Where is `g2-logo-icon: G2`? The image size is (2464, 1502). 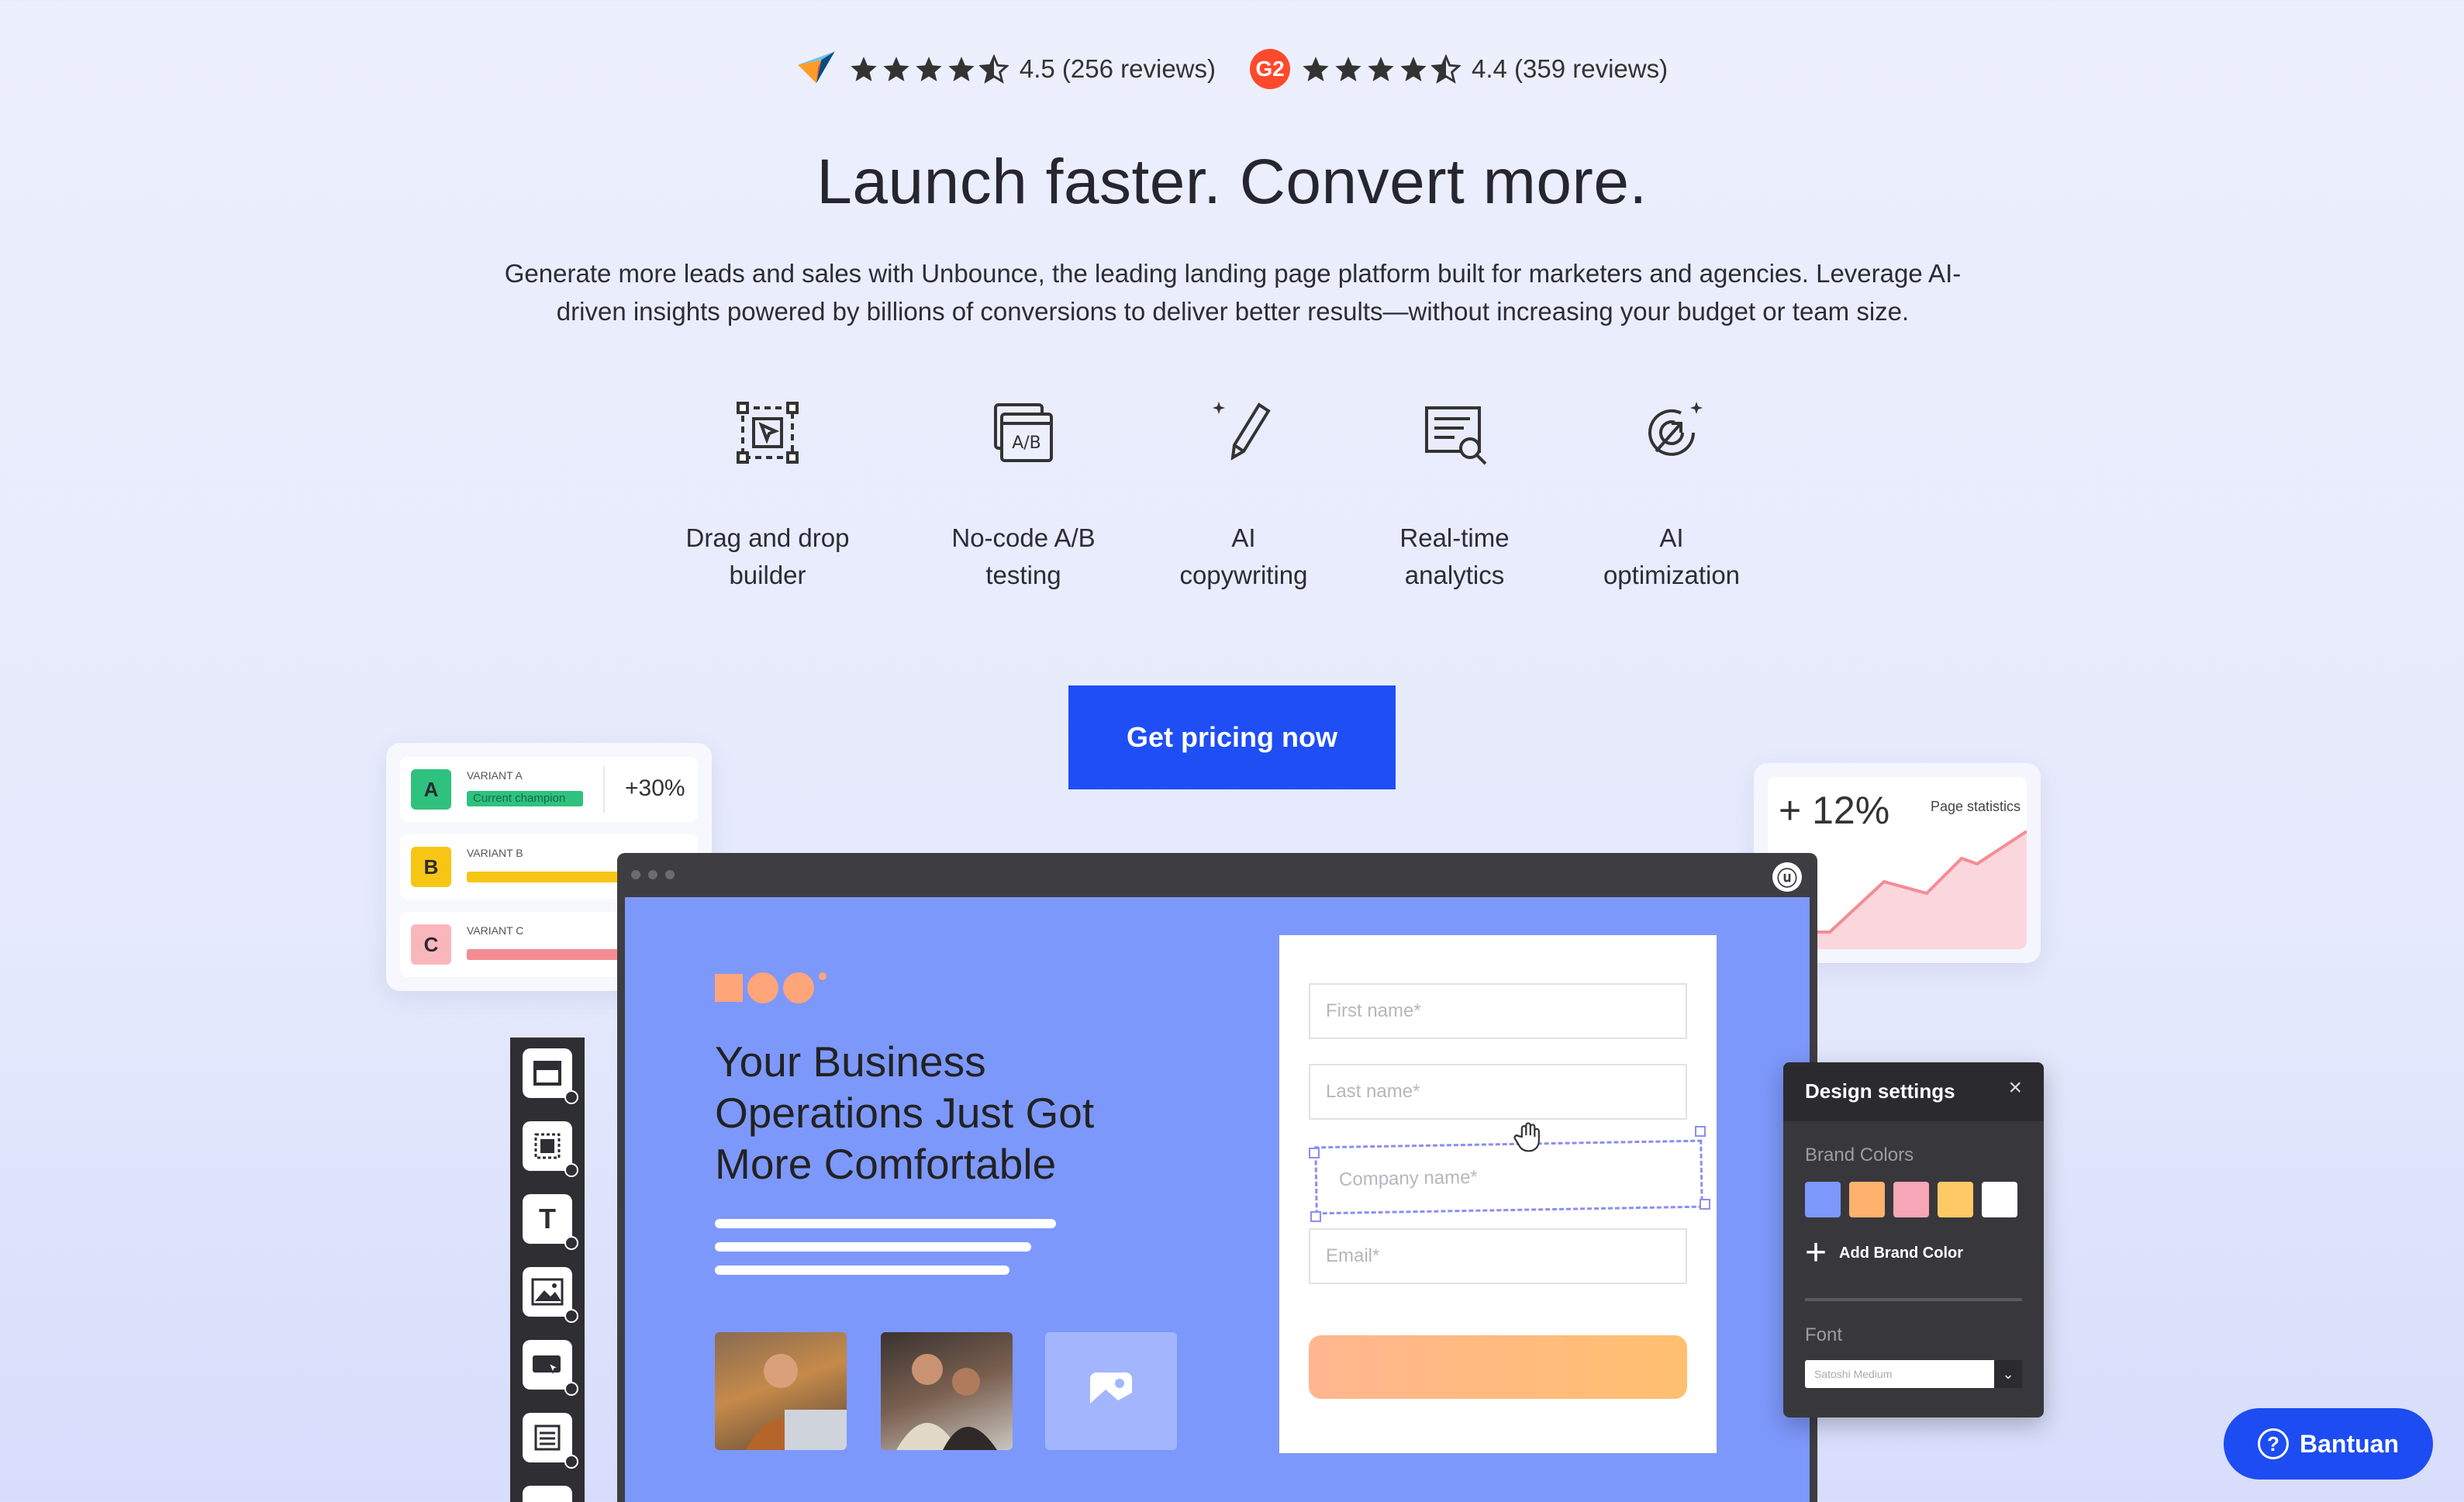 g2-logo-icon: G2 is located at coordinates (1270, 69).